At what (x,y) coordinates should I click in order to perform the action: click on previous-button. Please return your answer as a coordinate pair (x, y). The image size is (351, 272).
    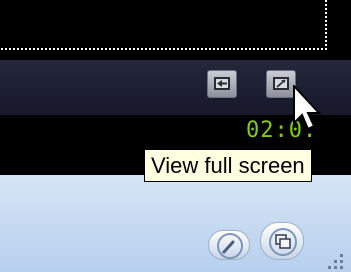
    Looking at the image, I should click on (222, 84).